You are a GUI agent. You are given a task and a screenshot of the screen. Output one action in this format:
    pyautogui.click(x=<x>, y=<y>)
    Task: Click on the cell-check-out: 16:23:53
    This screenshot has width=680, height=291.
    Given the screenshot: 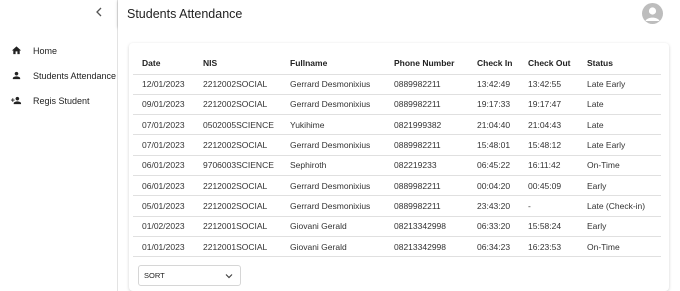 What is the action you would take?
    pyautogui.click(x=548, y=247)
    